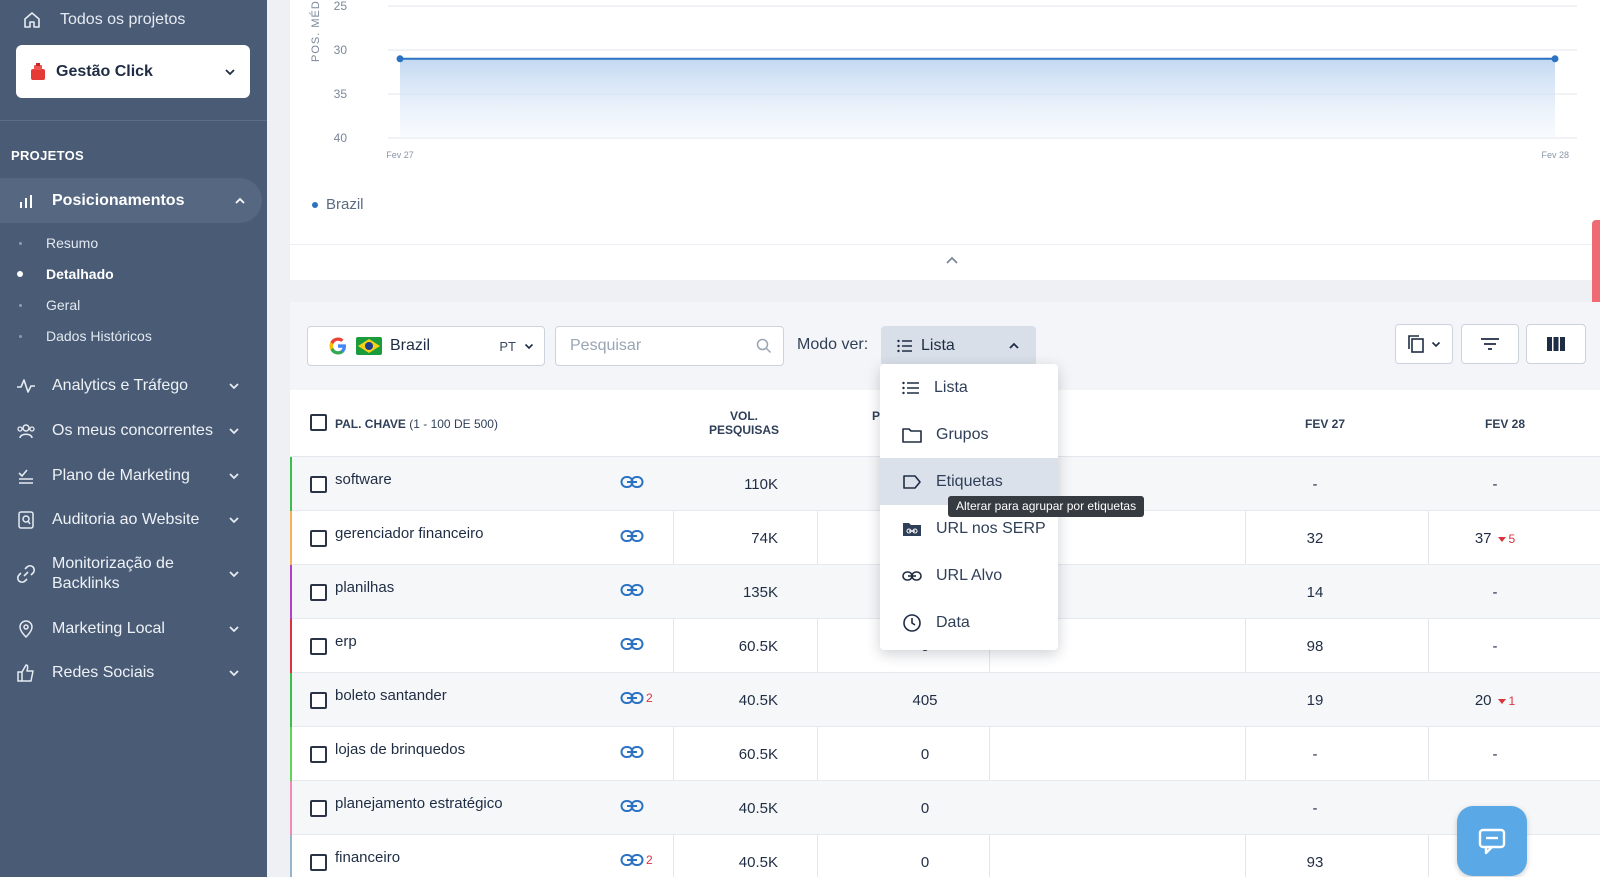 The height and width of the screenshot is (877, 1600). I want to click on keyword-cell: lojas de brinquedos, so click(400, 749).